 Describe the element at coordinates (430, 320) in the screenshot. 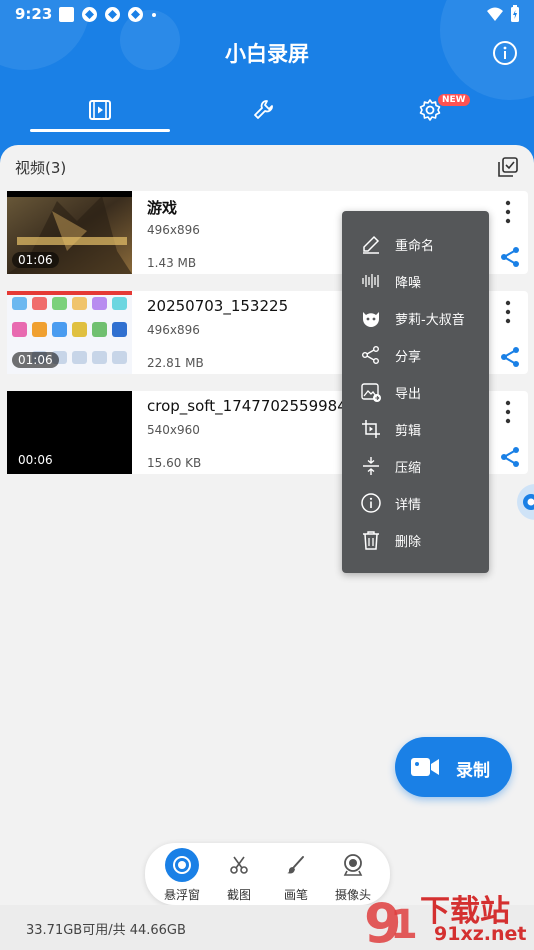

I see `menu-item-label: 萝莉-大叔音` at that location.